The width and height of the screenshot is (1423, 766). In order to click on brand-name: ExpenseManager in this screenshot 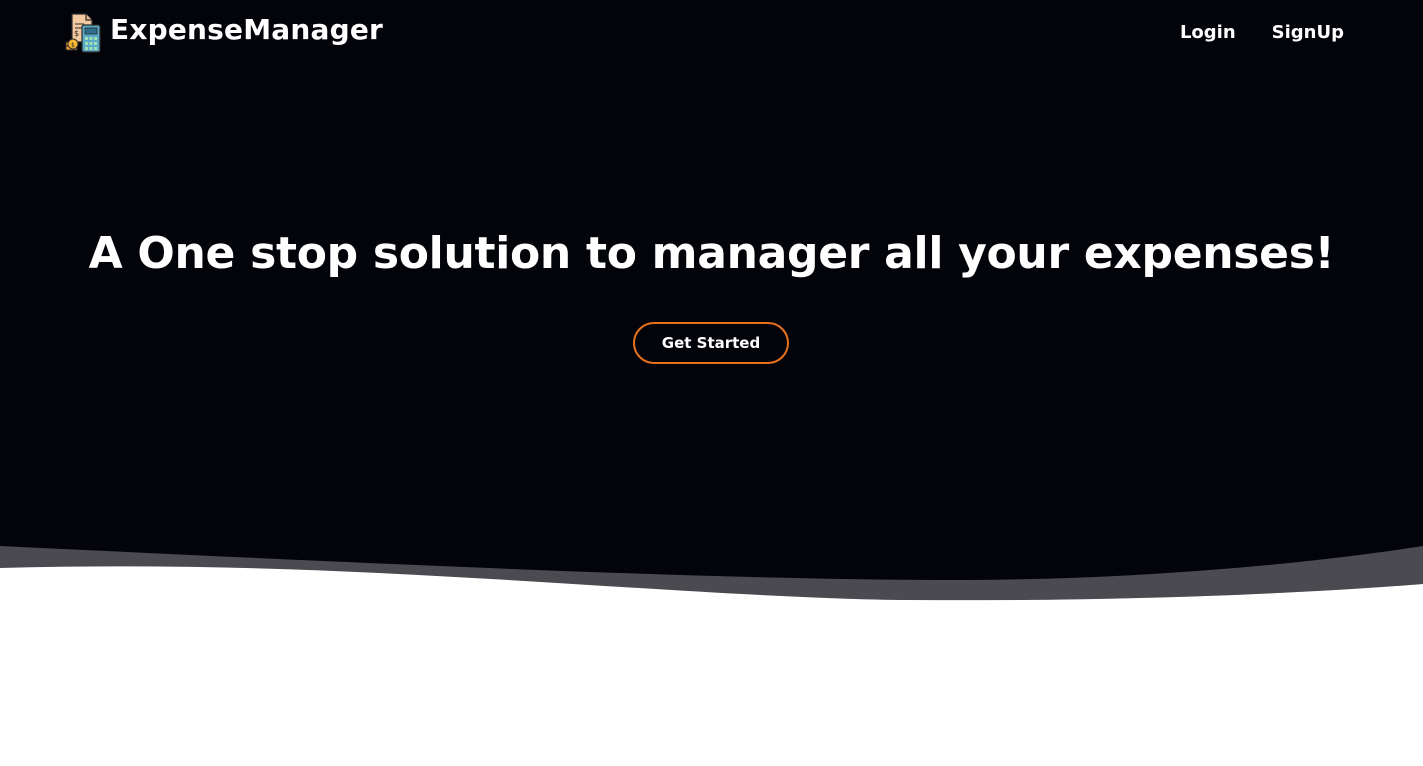, I will do `click(247, 29)`.